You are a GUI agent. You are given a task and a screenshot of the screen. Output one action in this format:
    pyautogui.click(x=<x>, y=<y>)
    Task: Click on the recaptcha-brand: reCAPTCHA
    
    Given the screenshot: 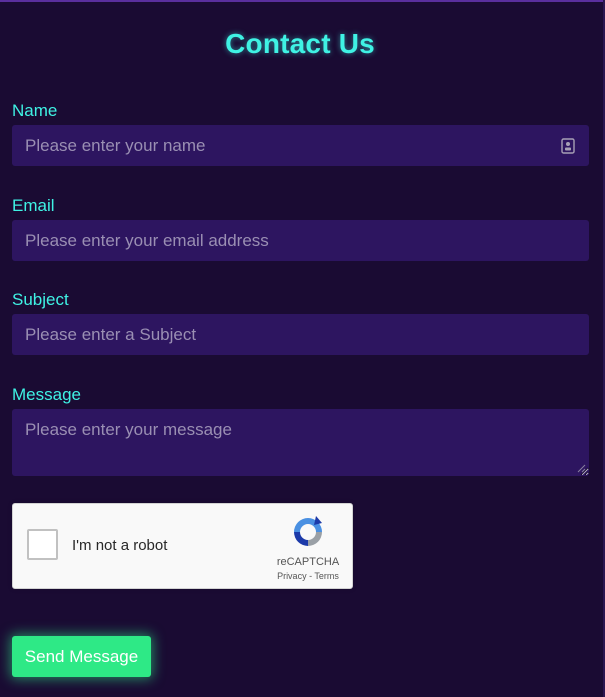 What is the action you would take?
    pyautogui.click(x=308, y=562)
    